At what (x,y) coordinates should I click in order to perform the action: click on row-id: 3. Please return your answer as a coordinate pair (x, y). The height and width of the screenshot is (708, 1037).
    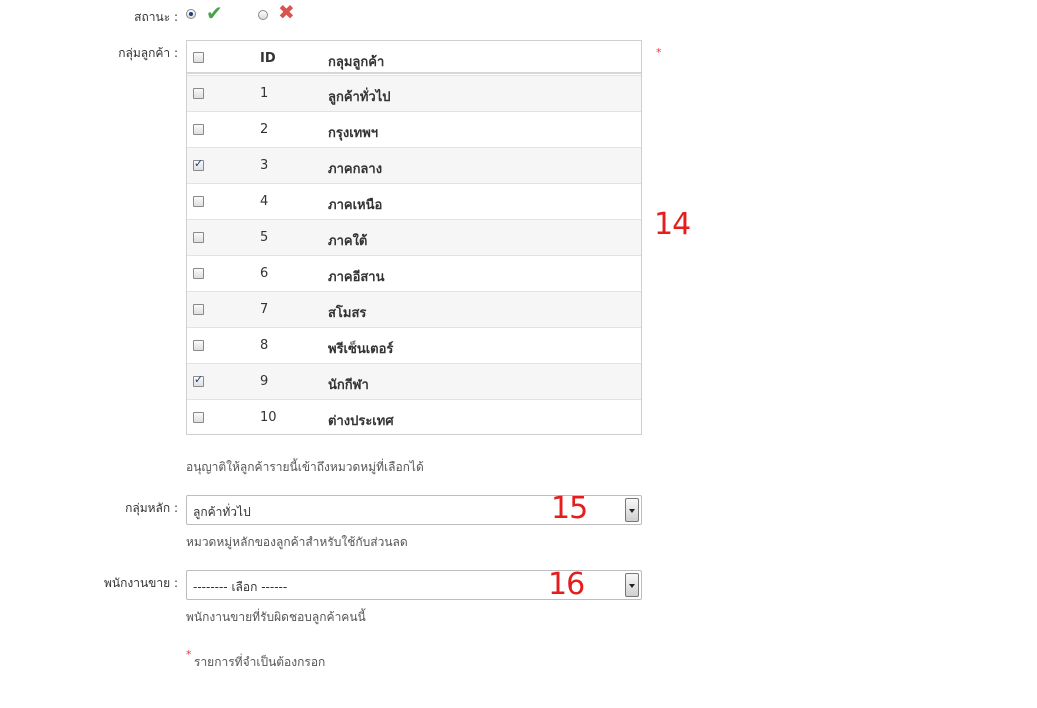
    Looking at the image, I should click on (264, 165).